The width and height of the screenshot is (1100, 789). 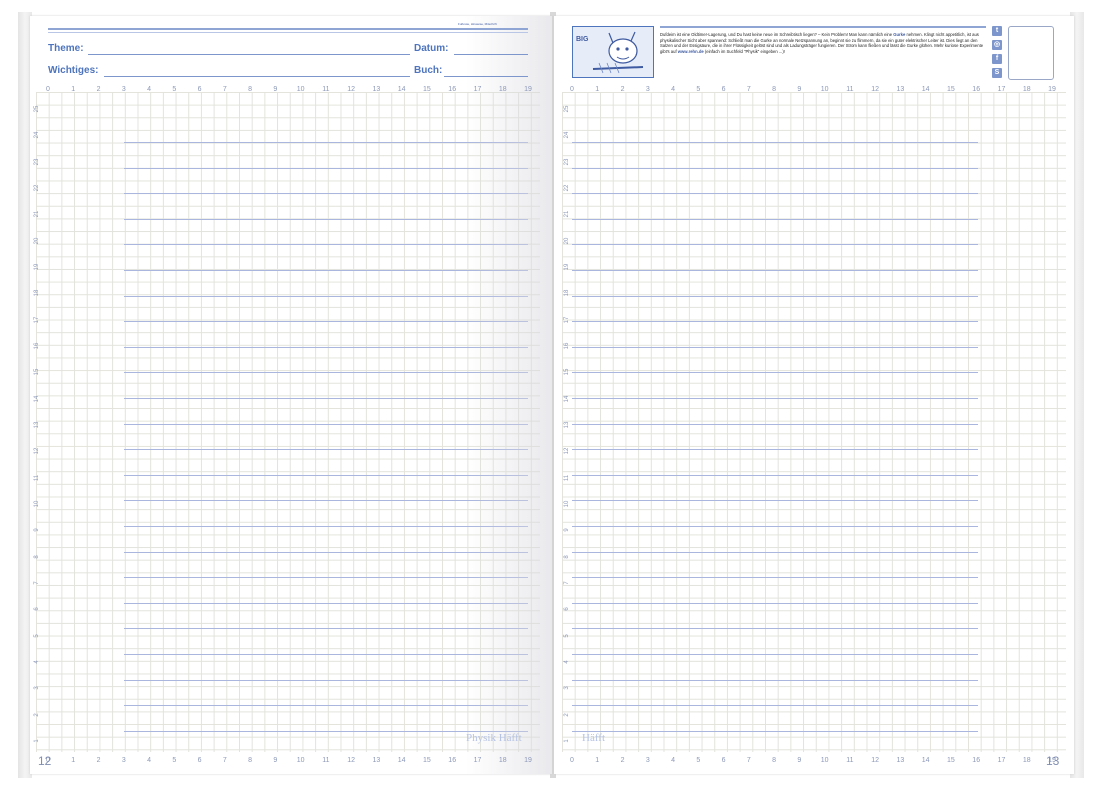 What do you see at coordinates (528, 89) in the screenshot?
I see `left-x-top-tick: 19` at bounding box center [528, 89].